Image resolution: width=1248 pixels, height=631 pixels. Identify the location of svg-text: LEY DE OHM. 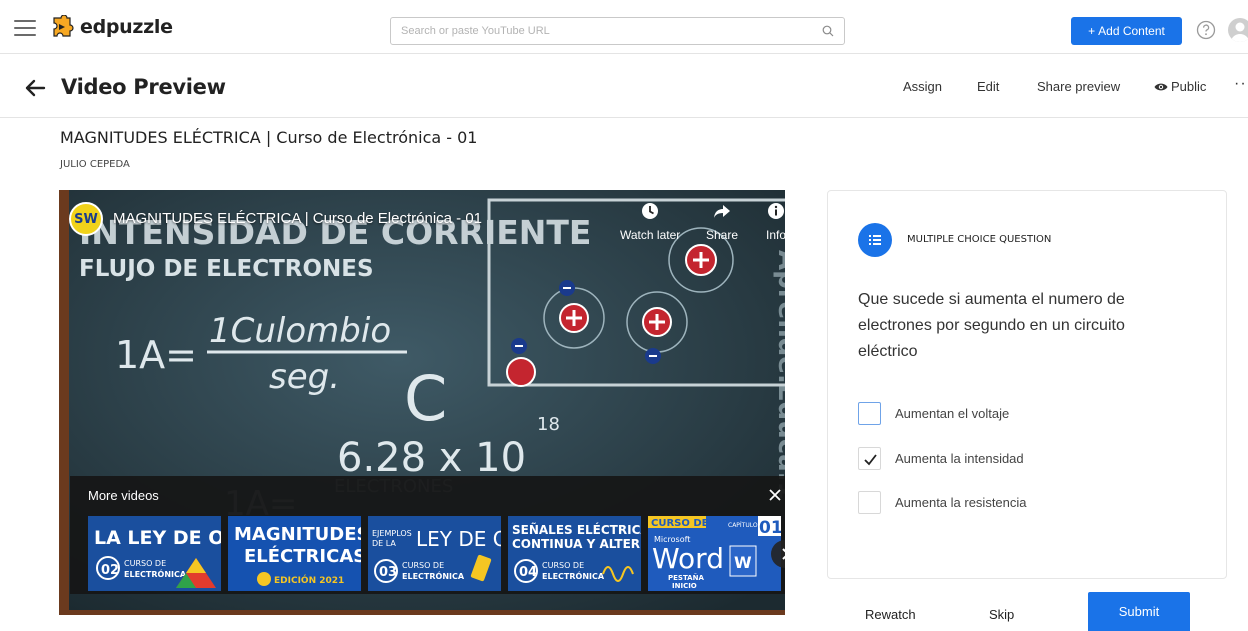
(458, 539).